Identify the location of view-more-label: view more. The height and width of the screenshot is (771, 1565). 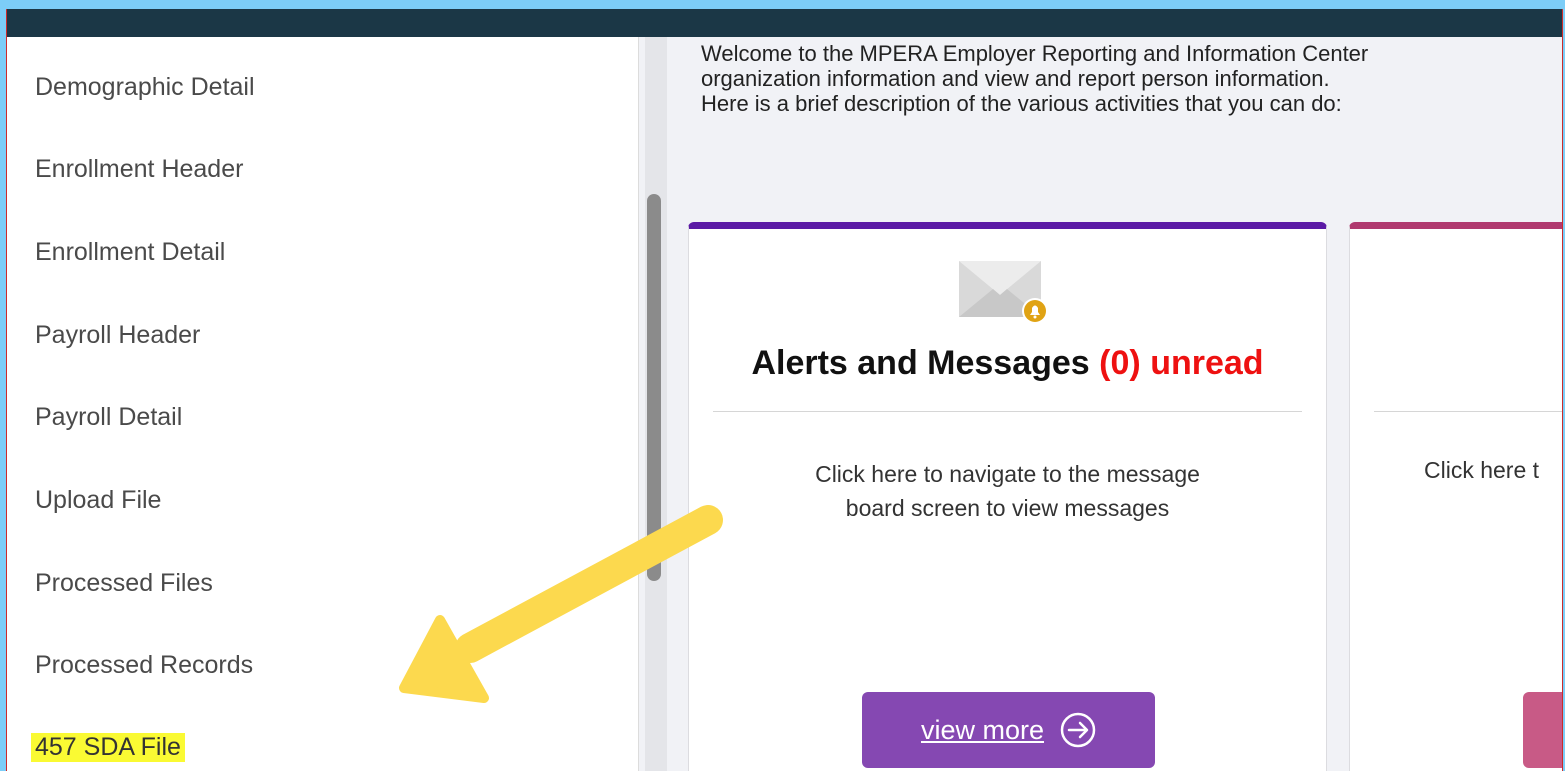
(982, 729).